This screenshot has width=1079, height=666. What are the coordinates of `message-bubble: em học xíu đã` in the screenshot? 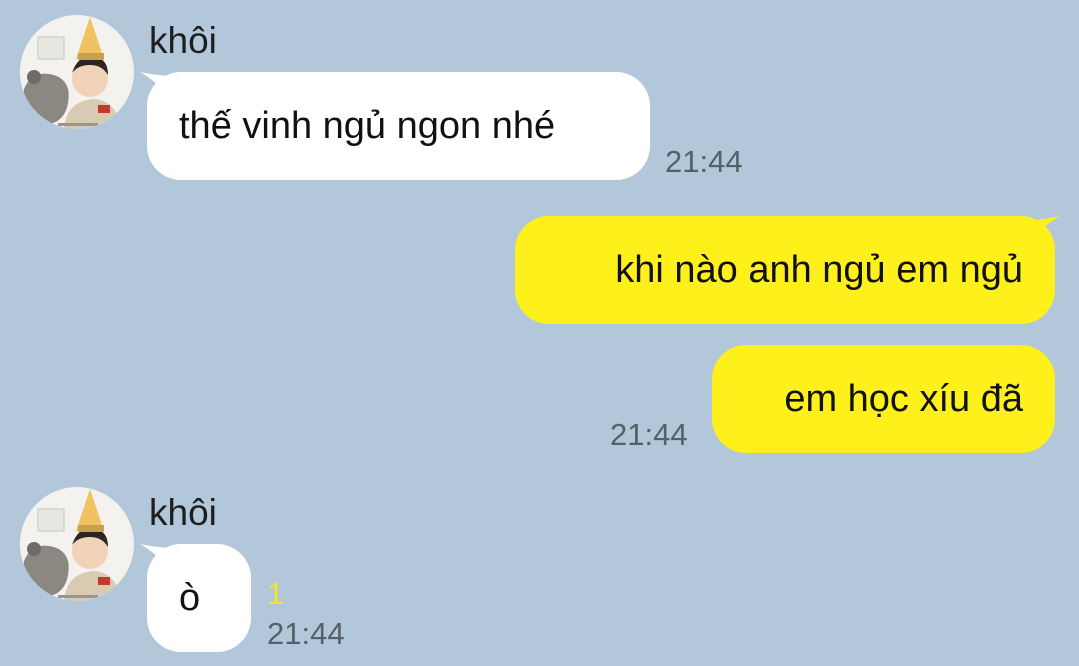 It's located at (883, 399).